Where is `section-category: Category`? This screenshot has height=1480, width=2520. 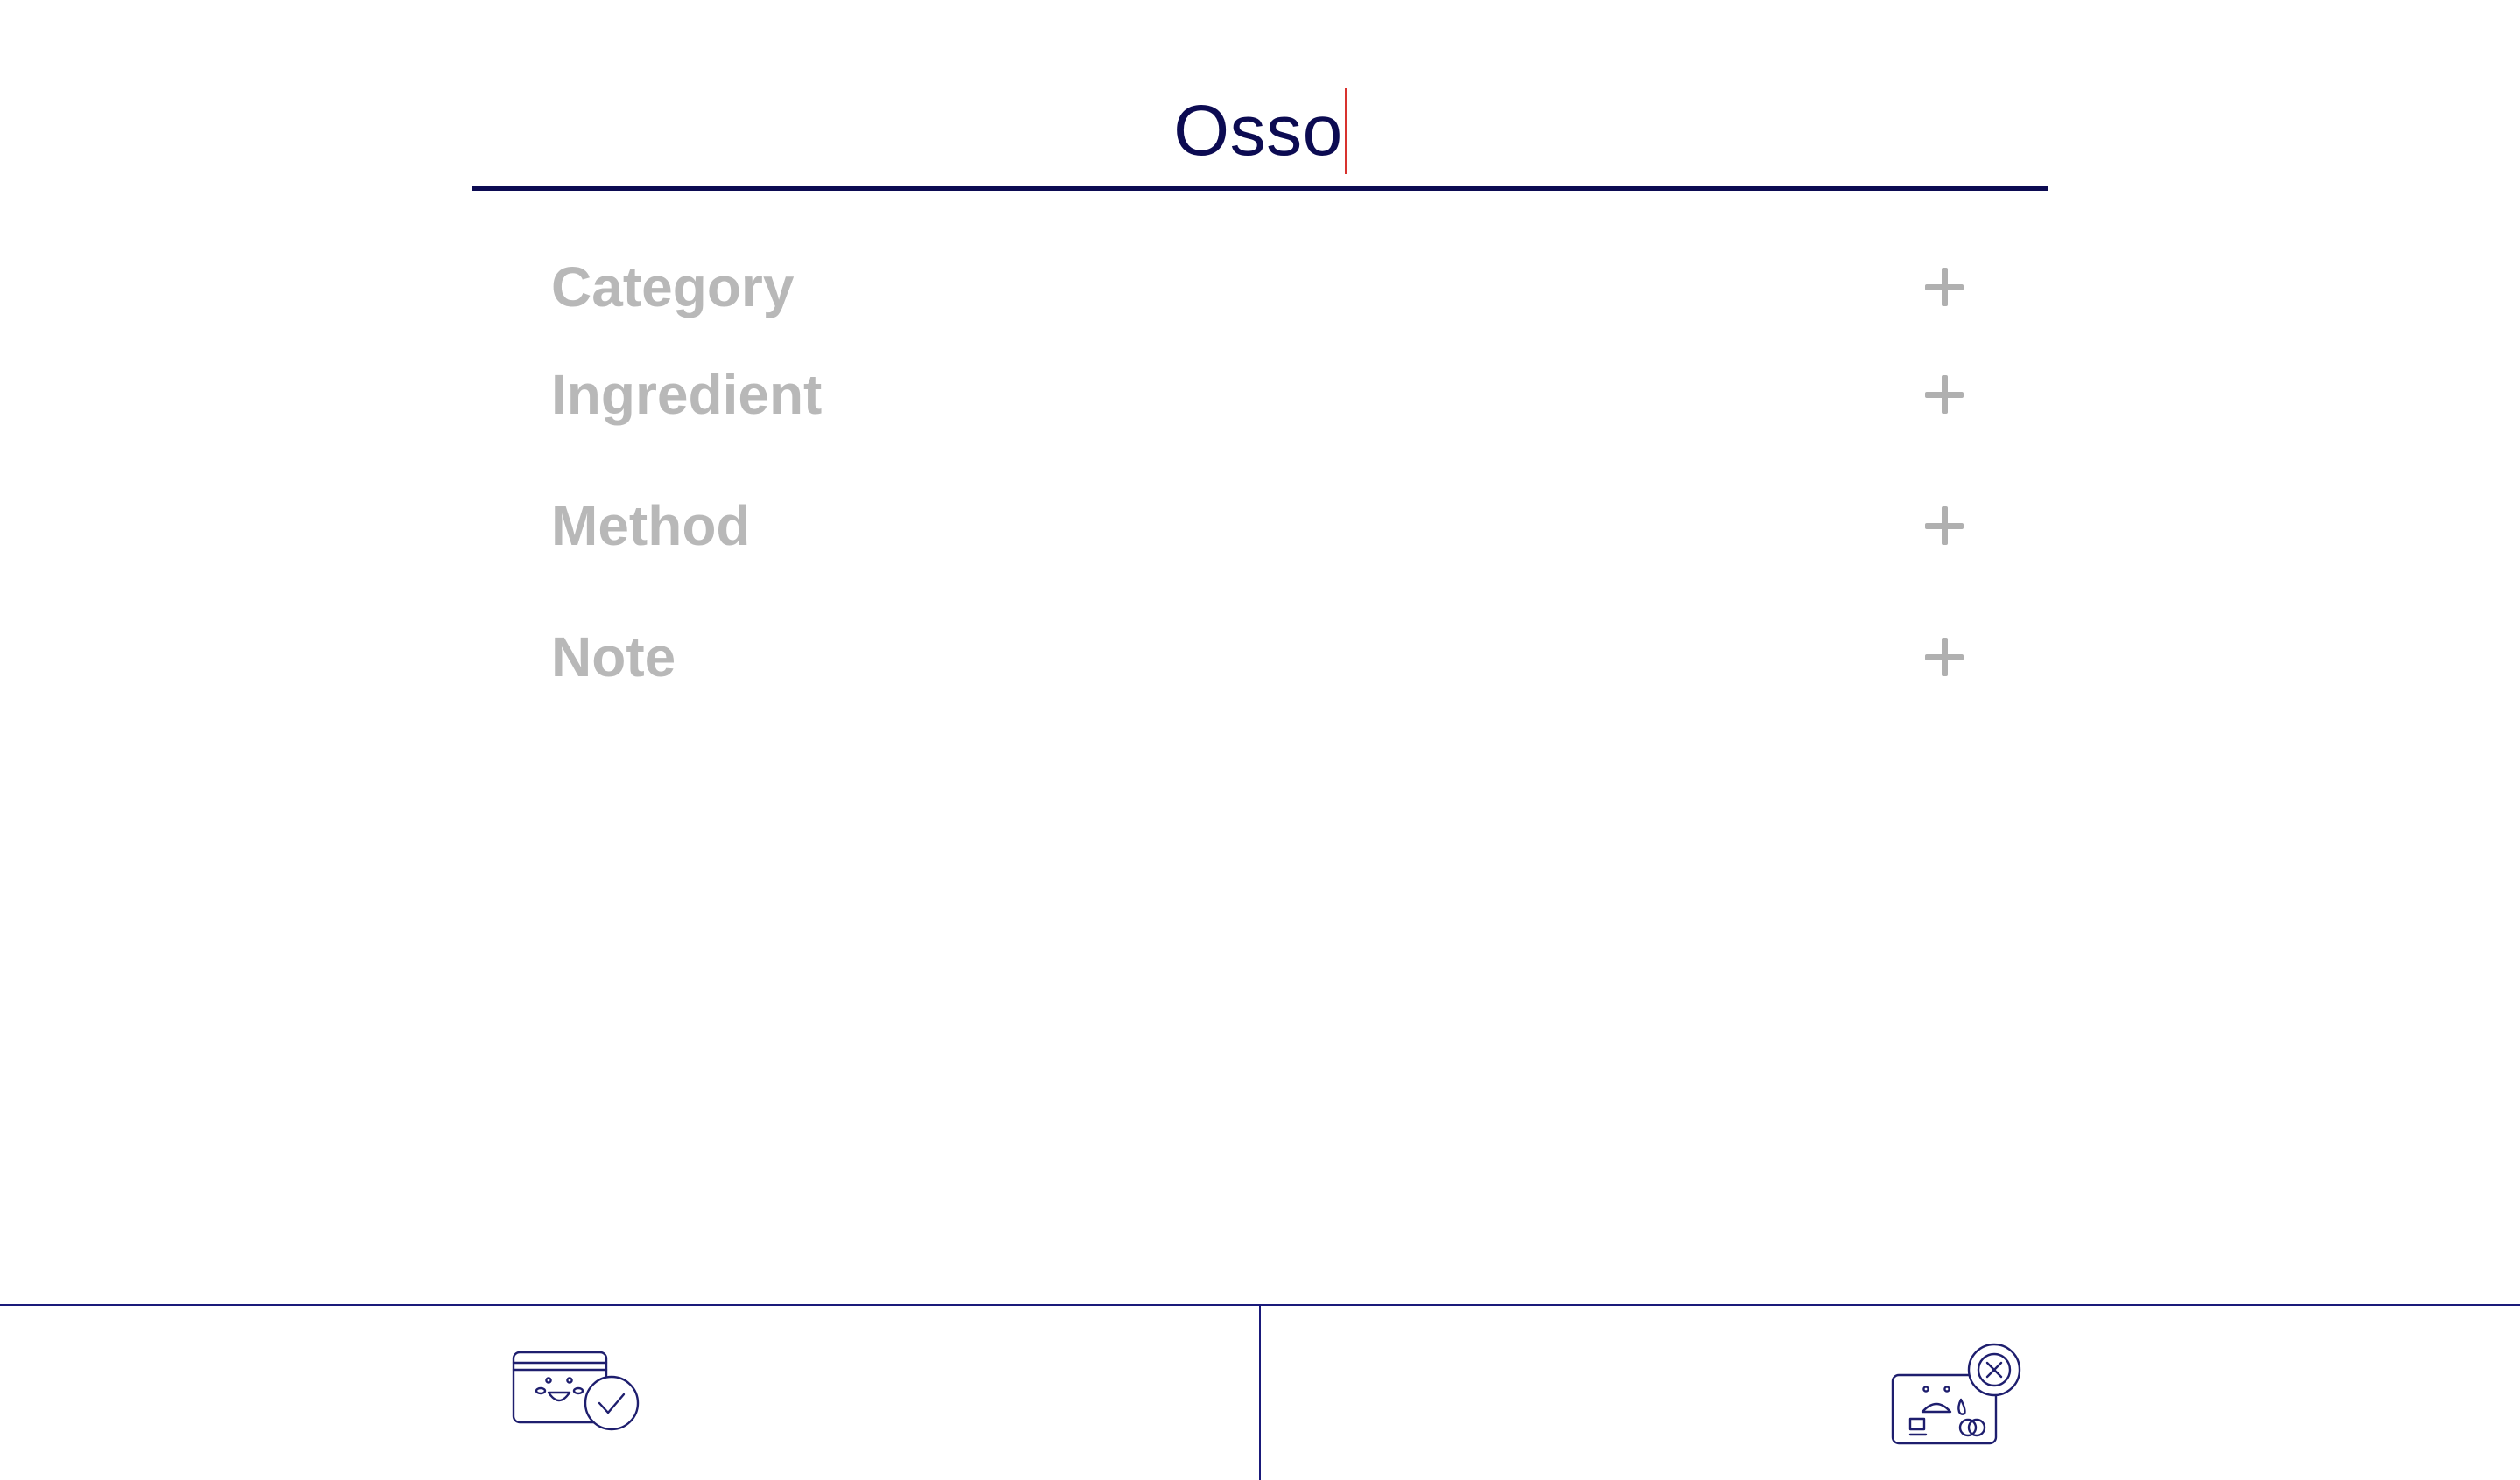 section-category: Category is located at coordinates (1260, 287).